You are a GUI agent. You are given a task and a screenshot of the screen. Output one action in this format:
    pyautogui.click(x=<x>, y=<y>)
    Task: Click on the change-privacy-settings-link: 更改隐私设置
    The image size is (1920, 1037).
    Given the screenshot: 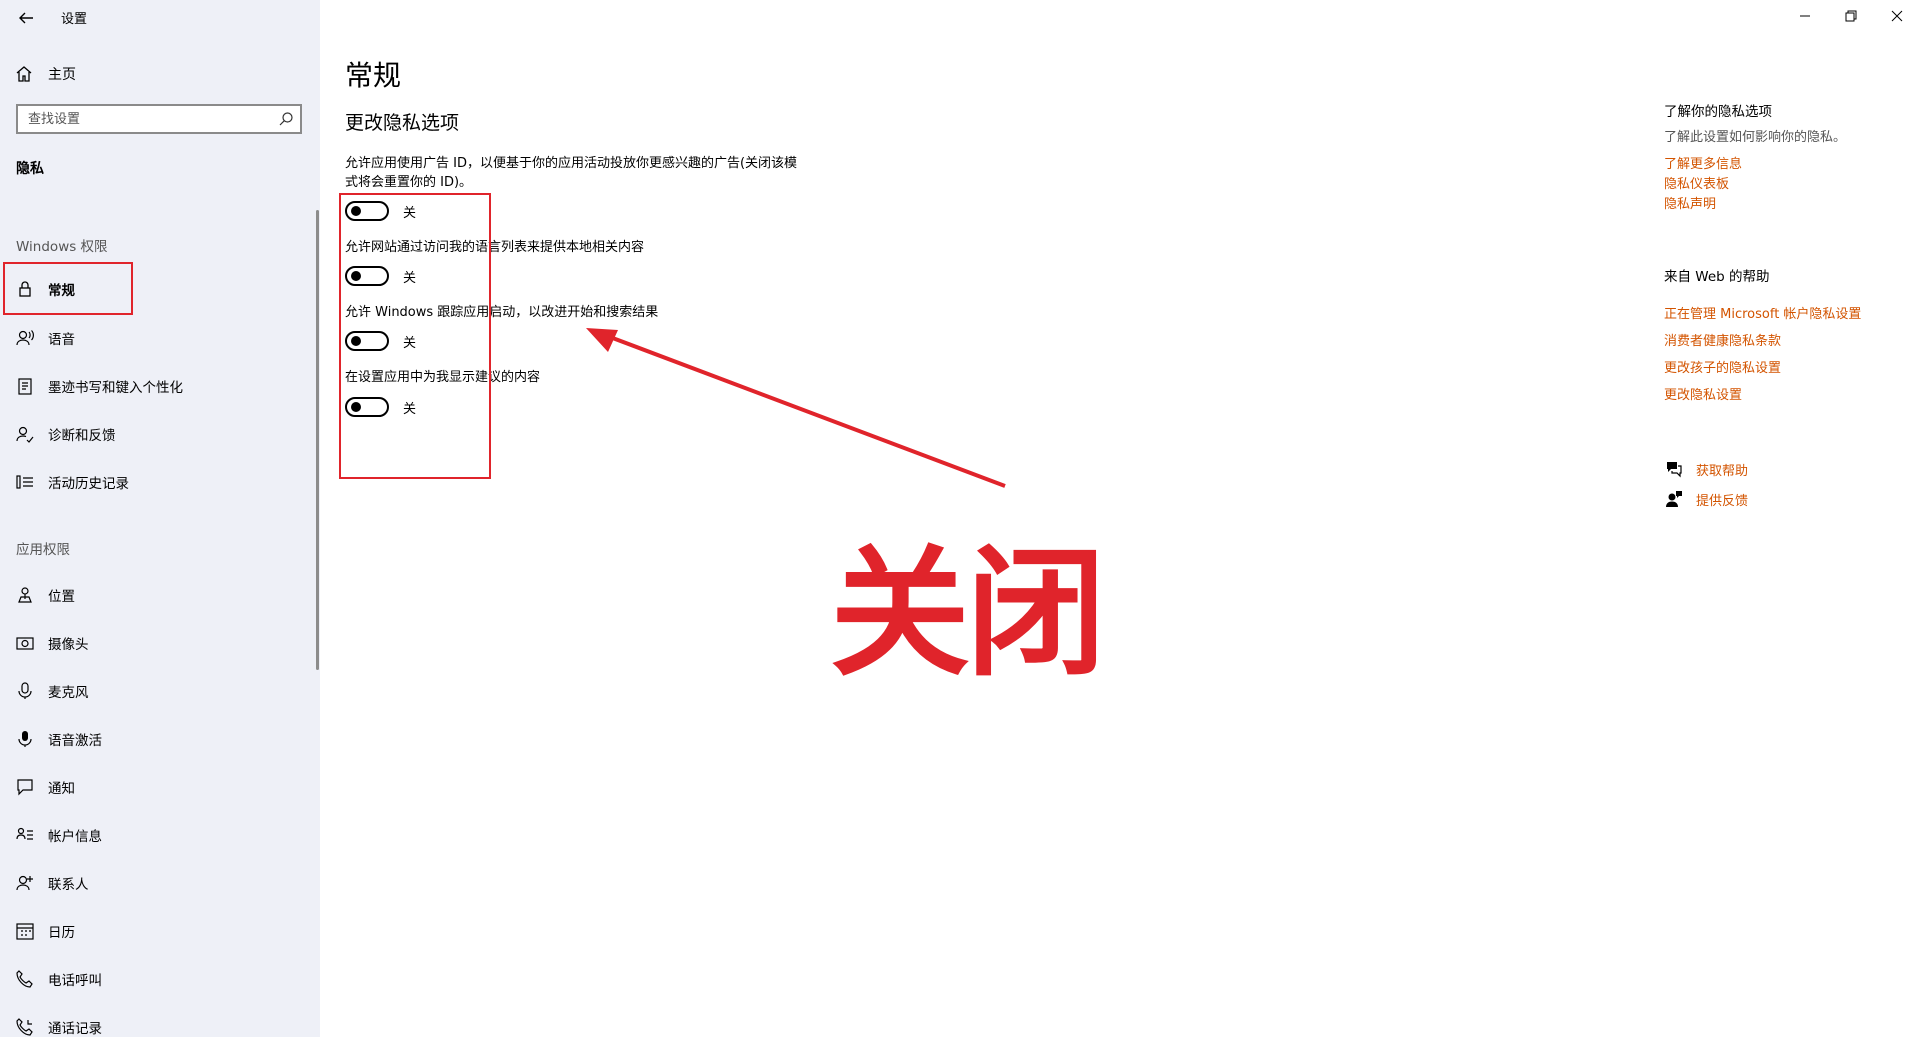 What is the action you would take?
    pyautogui.click(x=1784, y=395)
    